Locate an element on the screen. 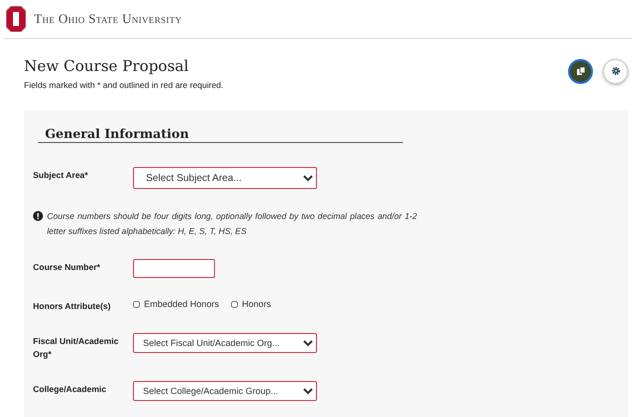 The image size is (640, 417). copy-button is located at coordinates (580, 71).